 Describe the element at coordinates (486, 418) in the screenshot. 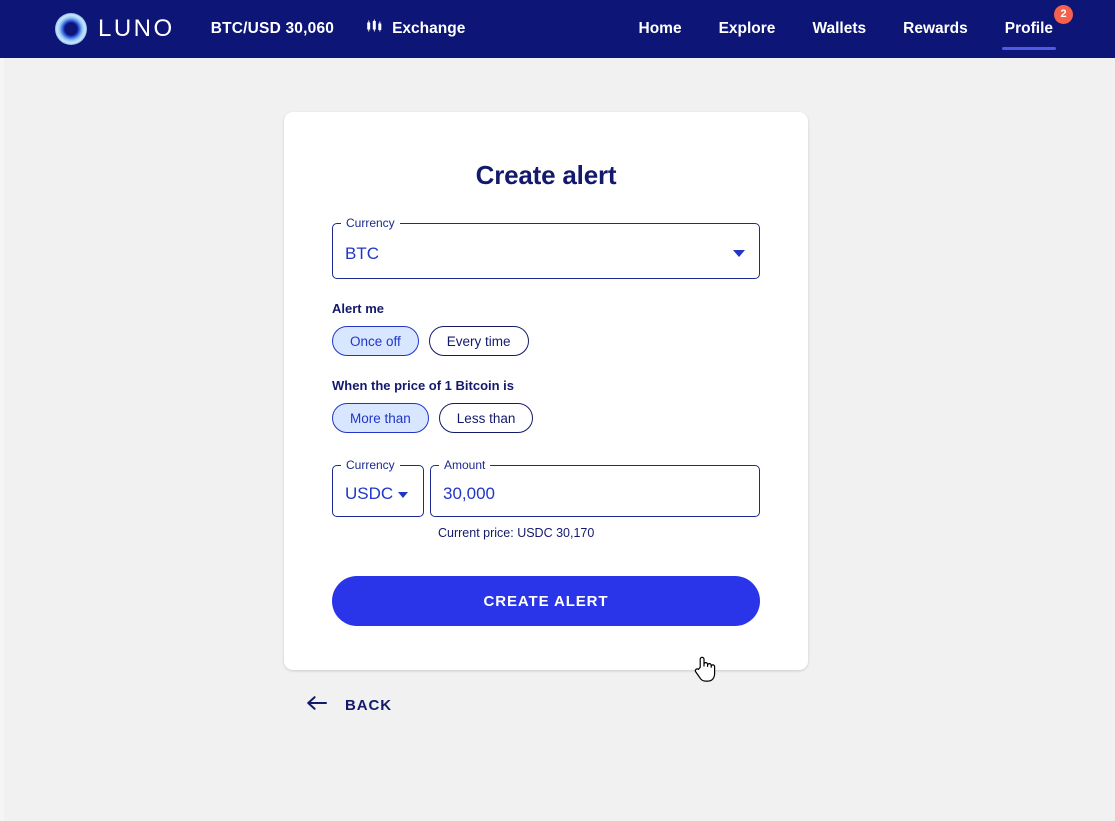

I see `chip-less-than: Less than` at that location.